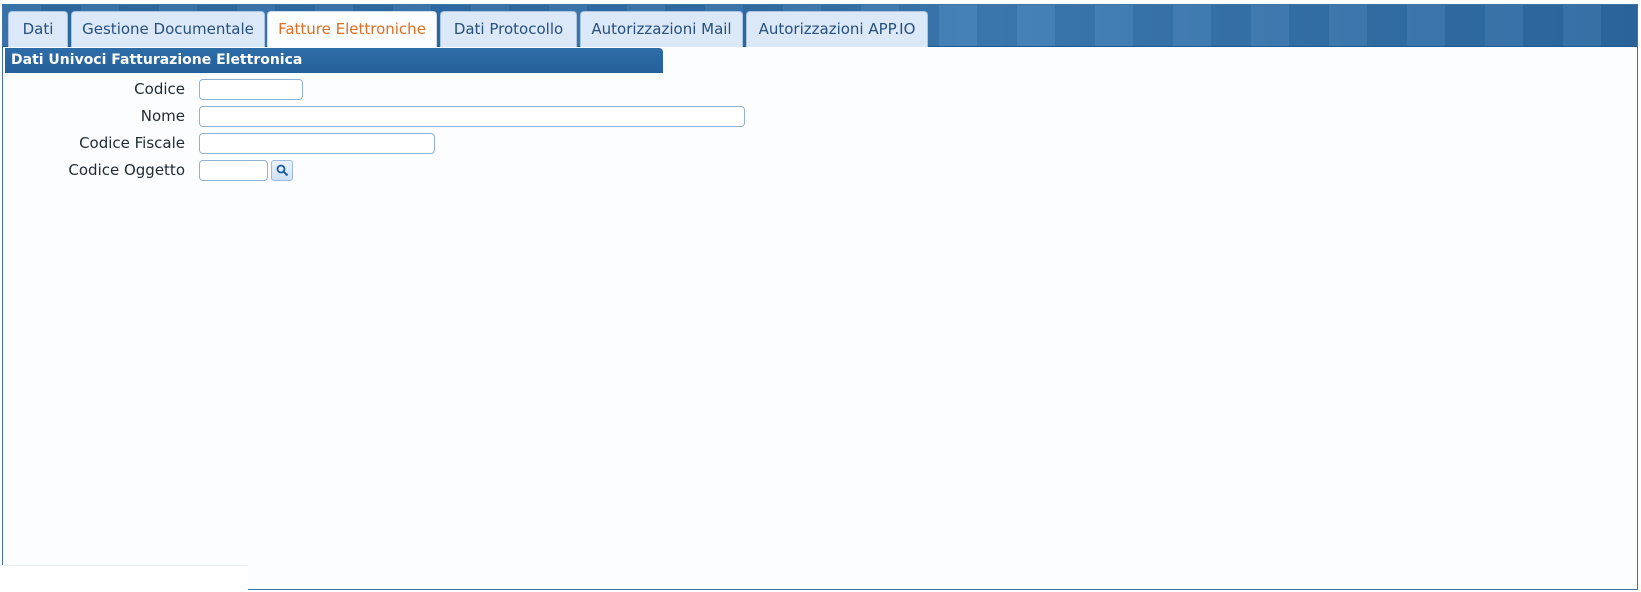 The width and height of the screenshot is (1641, 592). Describe the element at coordinates (251, 89) in the screenshot. I see `codice-input` at that location.